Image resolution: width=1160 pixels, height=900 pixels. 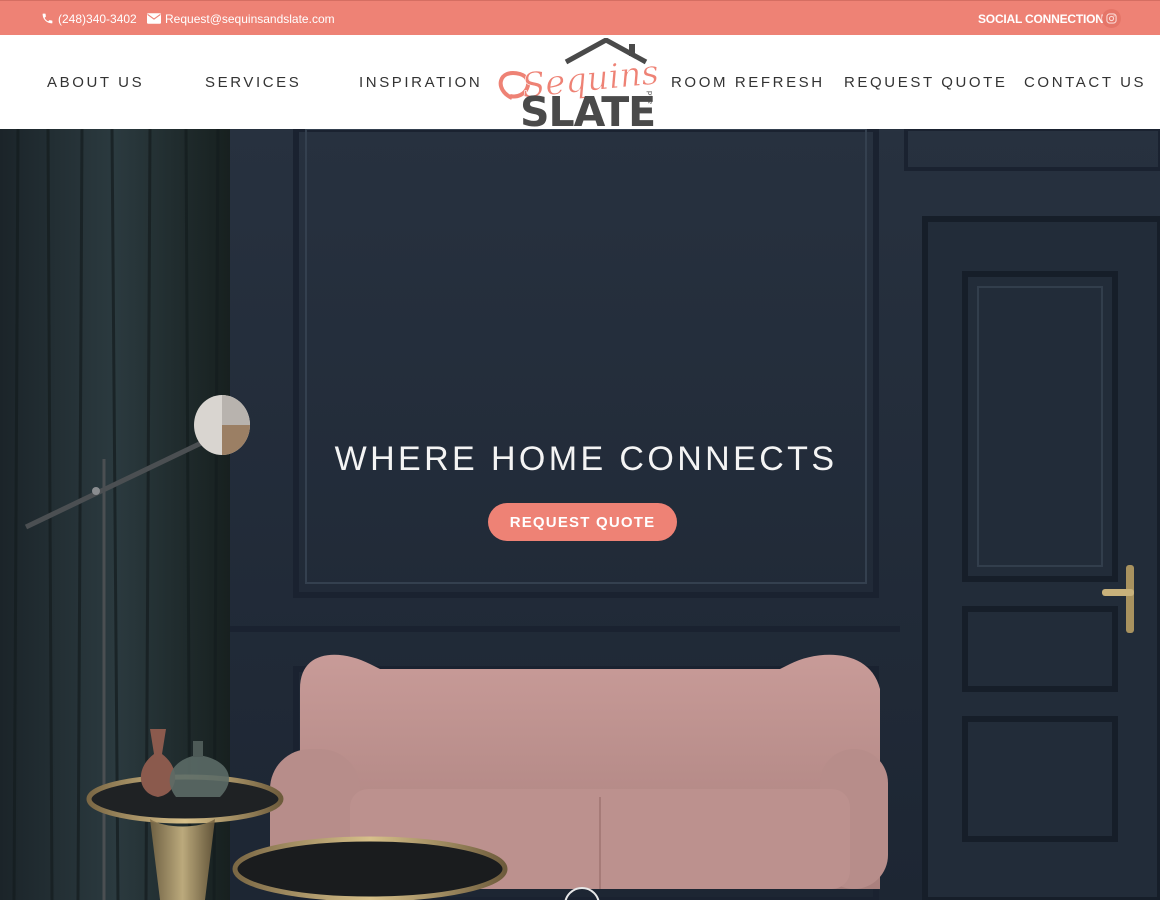 I want to click on logo-graphic: Sequins and SLATE, so click(x=579, y=86).